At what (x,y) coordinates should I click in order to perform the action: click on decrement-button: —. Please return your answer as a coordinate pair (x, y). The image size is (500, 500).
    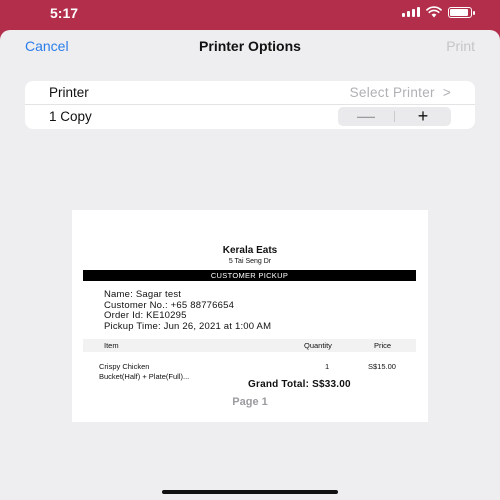
    Looking at the image, I should click on (366, 116).